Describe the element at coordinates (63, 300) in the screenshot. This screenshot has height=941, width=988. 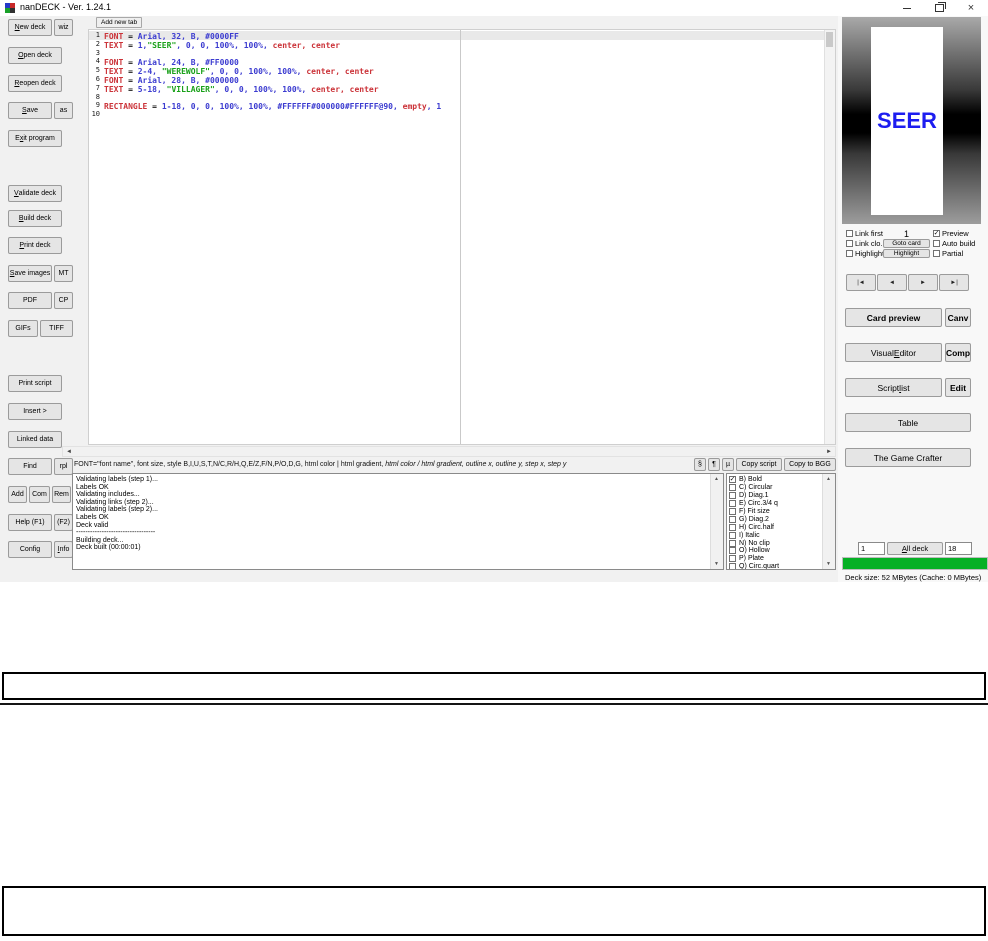
I see `sidebar-button-cp: CP` at that location.